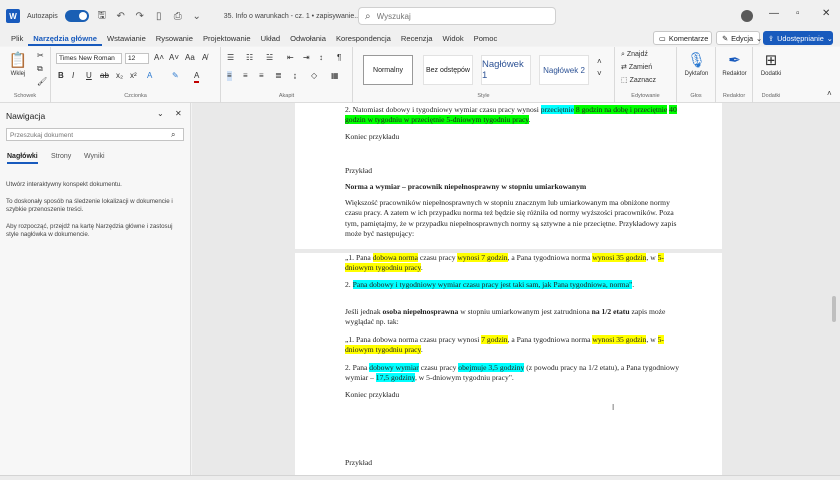  Describe the element at coordinates (40, 69) in the screenshot. I see `copy-icon: ⧉` at that location.